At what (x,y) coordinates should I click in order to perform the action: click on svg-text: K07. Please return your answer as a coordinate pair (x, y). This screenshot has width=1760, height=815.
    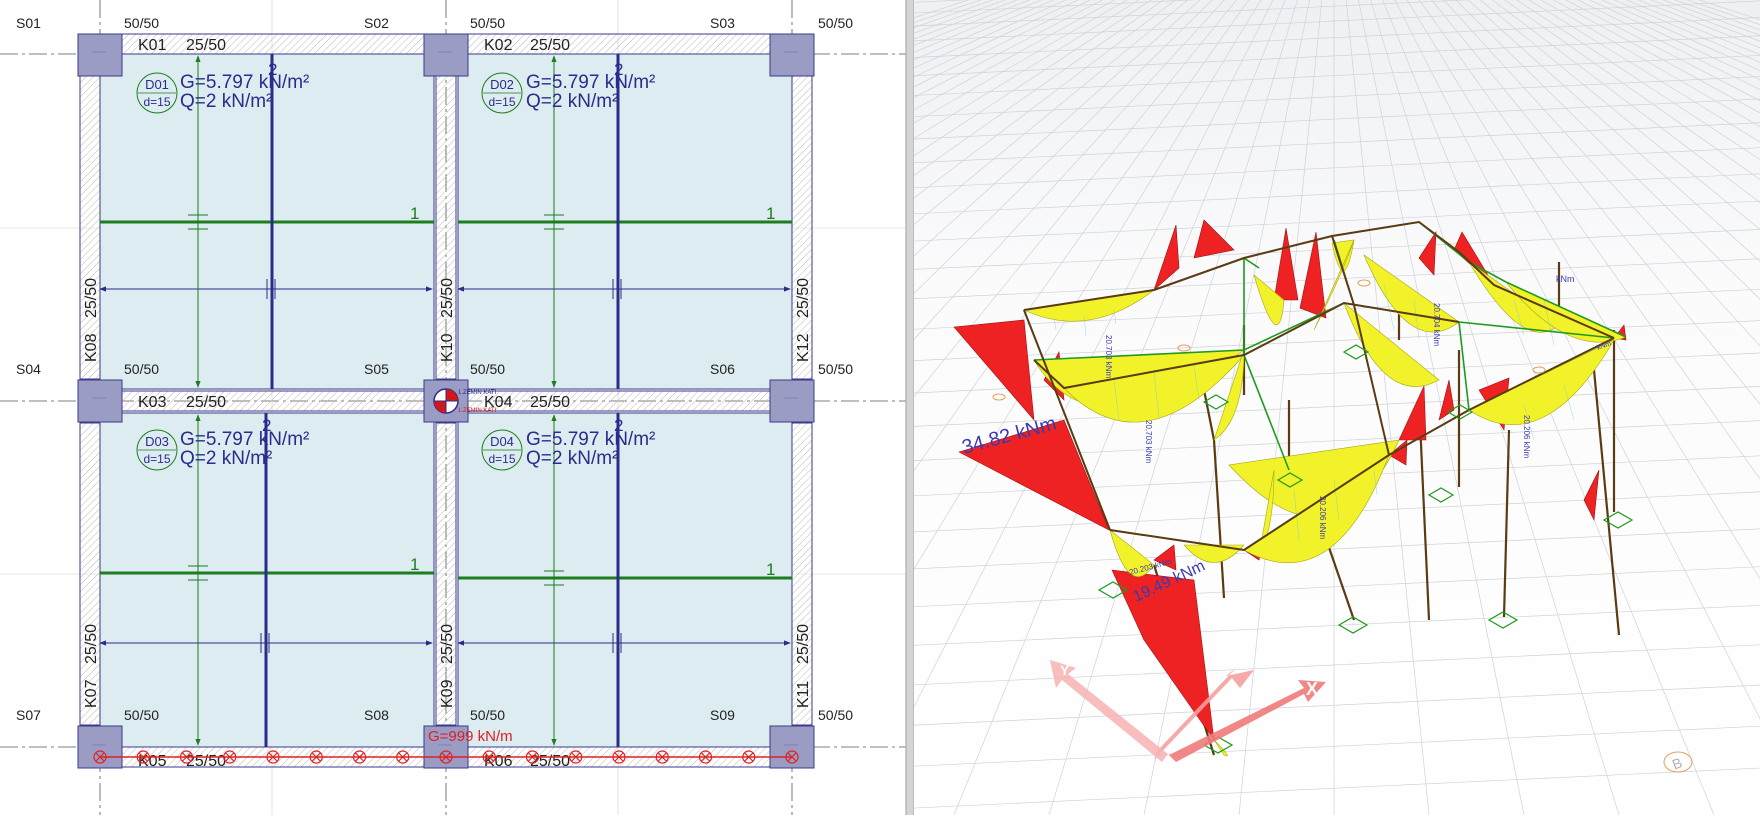
    Looking at the image, I should click on (91, 693).